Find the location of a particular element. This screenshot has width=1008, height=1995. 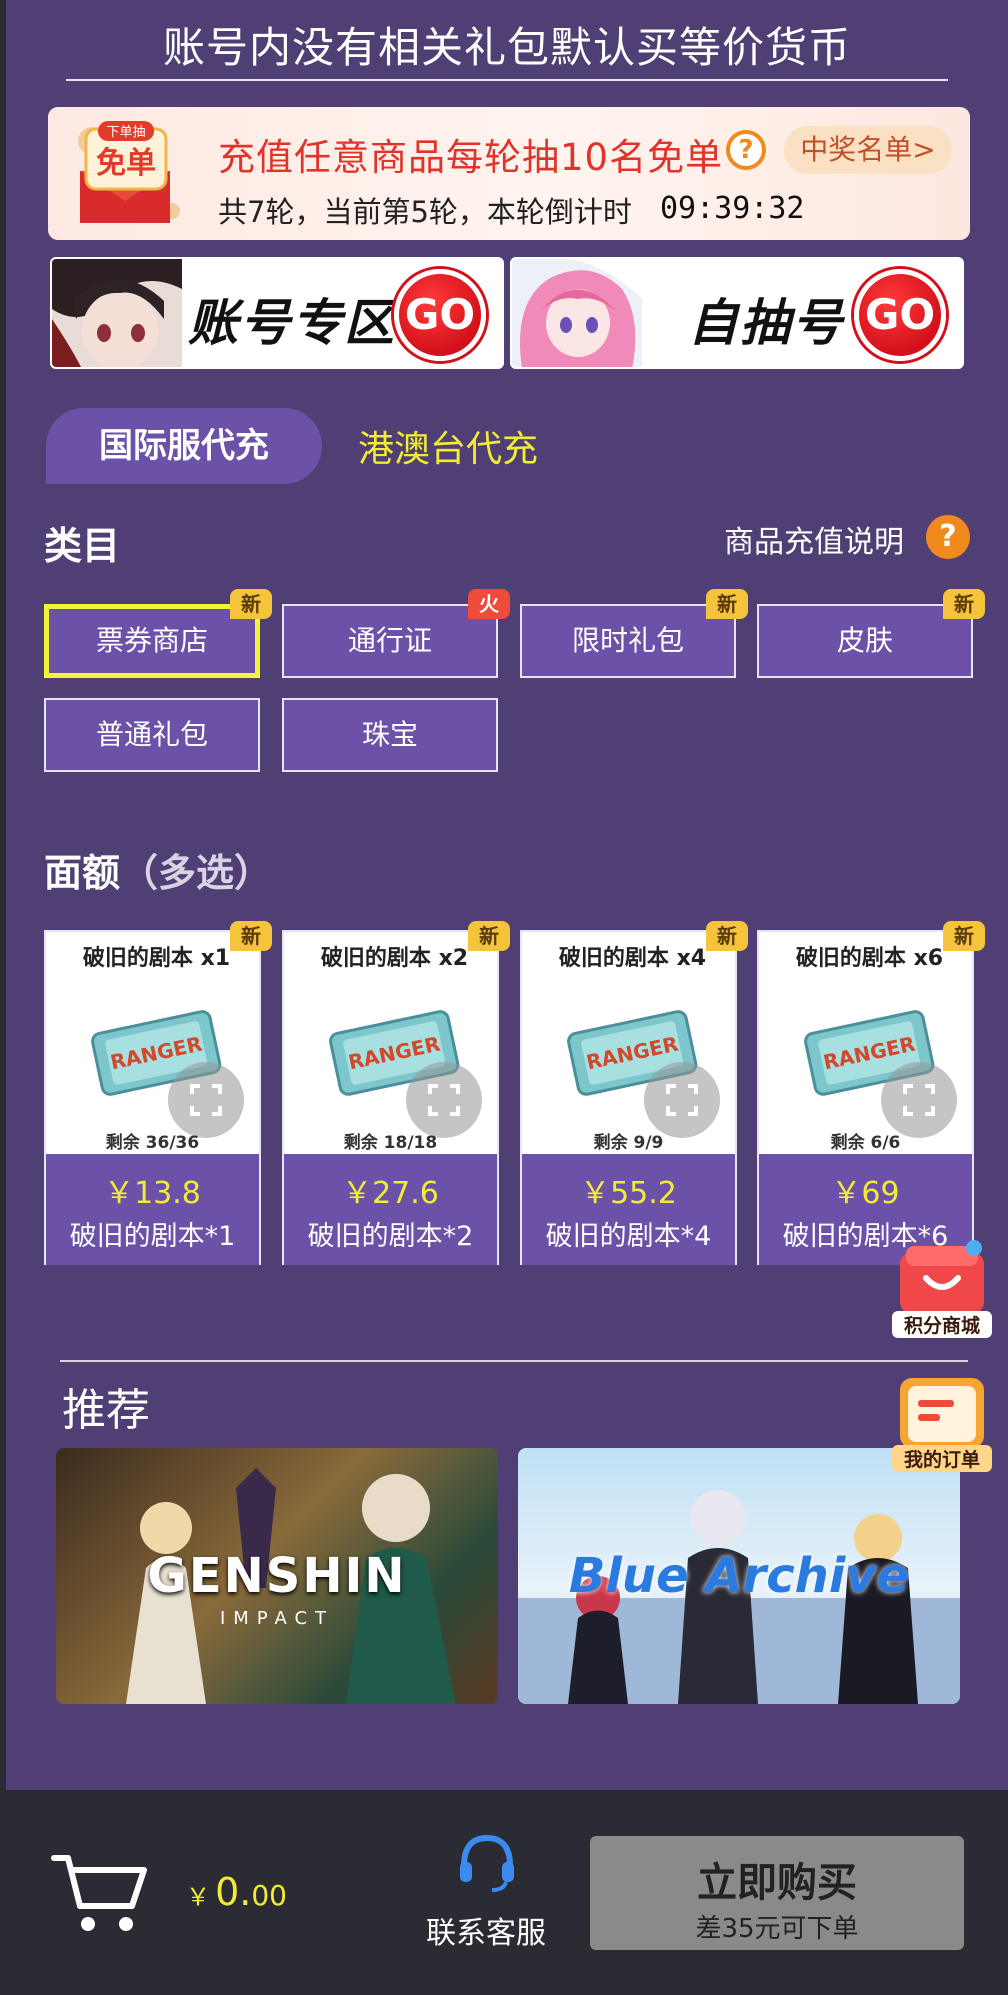

minimum-order-hint: 差35元可下单 is located at coordinates (777, 1929).